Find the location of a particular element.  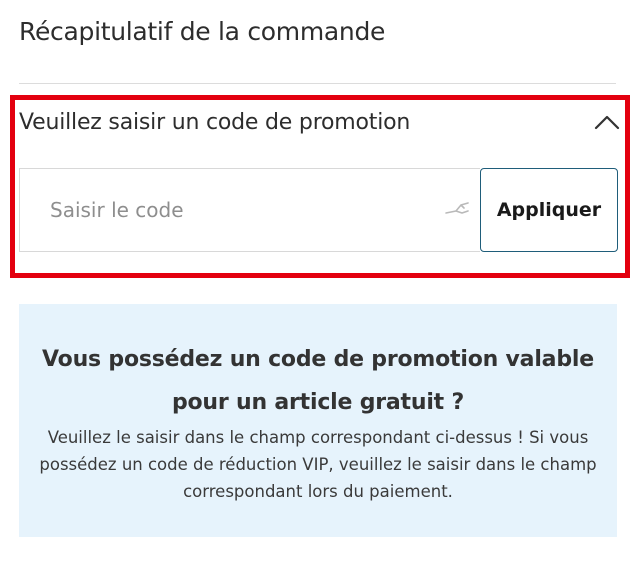

promo-code-header-label: Veuillez saisir un code de promotion is located at coordinates (215, 122).